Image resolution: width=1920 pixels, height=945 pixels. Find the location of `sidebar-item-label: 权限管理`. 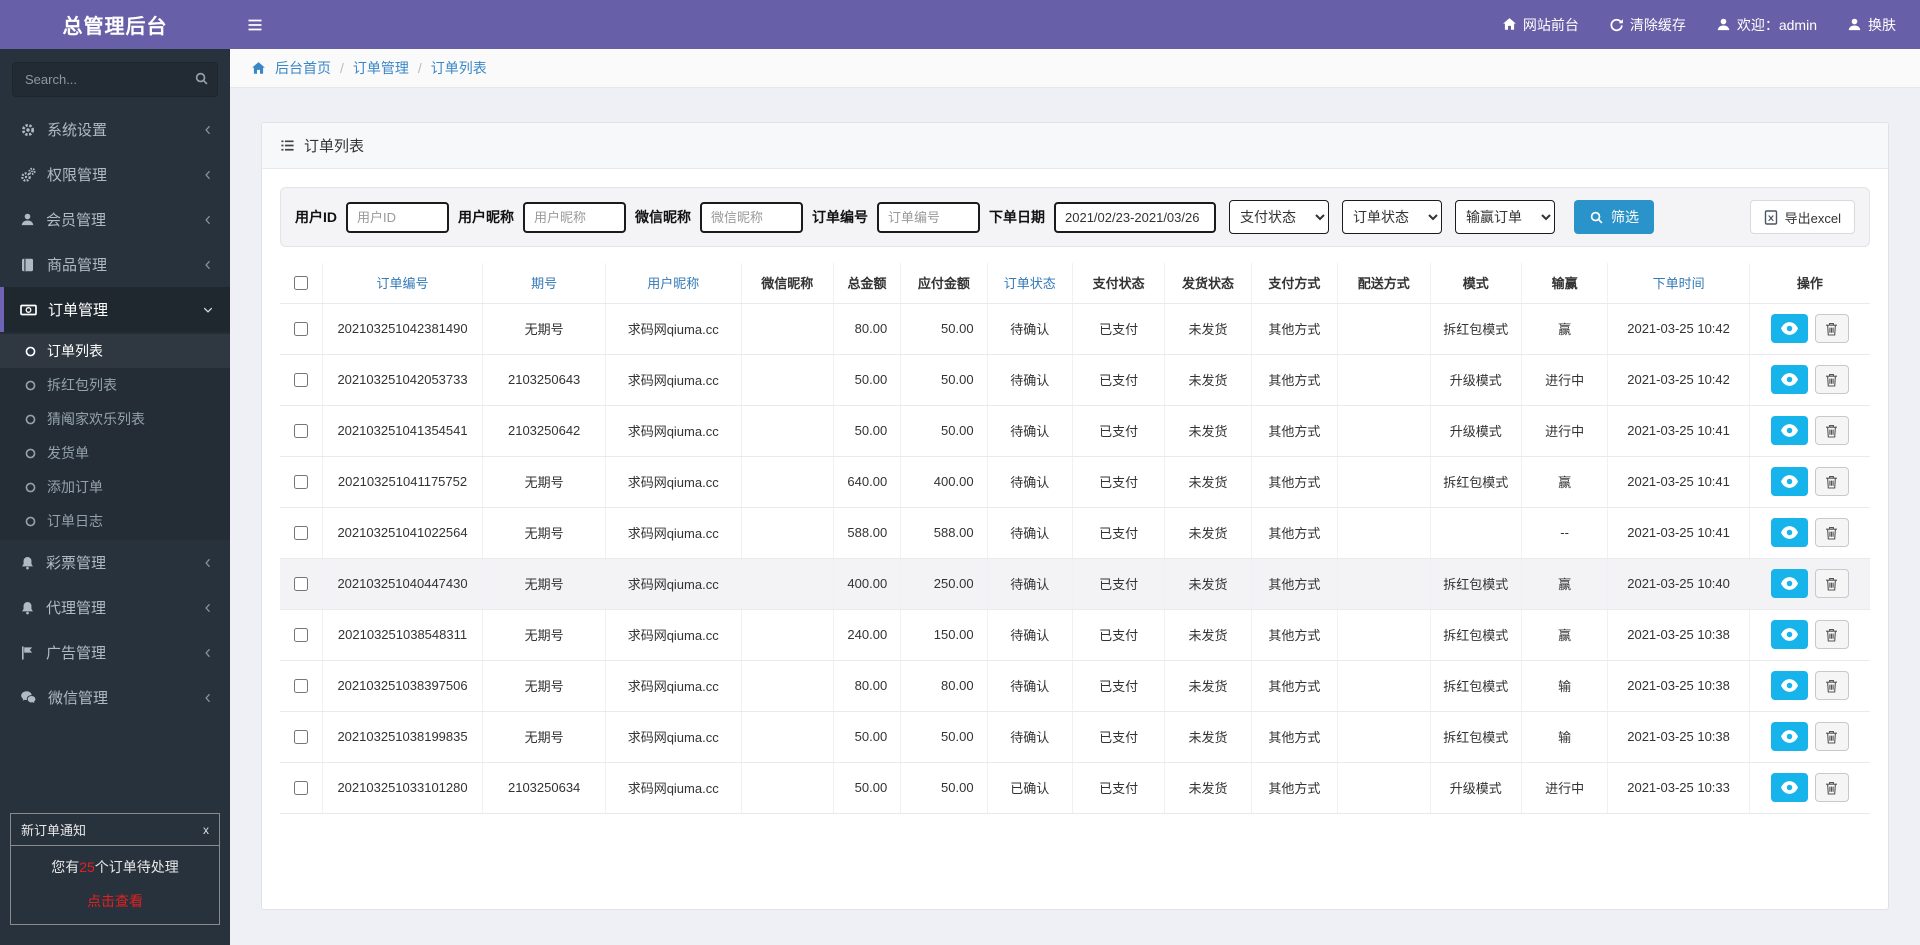

sidebar-item-label: 权限管理 is located at coordinates (77, 175).